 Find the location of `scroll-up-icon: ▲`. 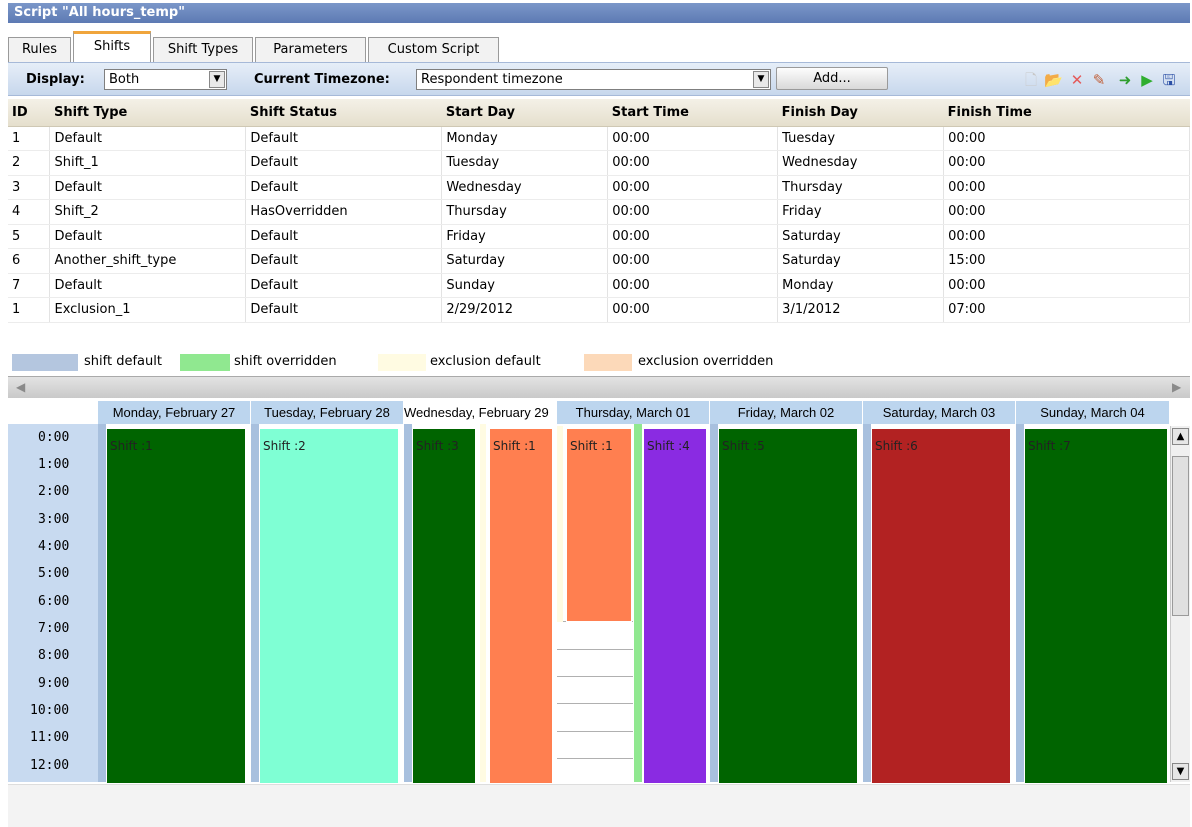

scroll-up-icon: ▲ is located at coordinates (1180, 436).